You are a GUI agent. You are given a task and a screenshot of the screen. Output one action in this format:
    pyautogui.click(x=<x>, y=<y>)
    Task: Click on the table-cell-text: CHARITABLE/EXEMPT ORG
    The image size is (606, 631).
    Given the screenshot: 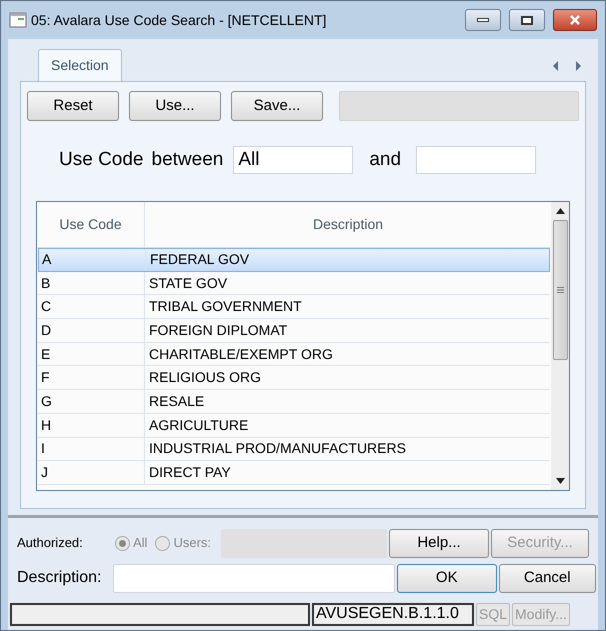 What is the action you would take?
    pyautogui.click(x=241, y=354)
    